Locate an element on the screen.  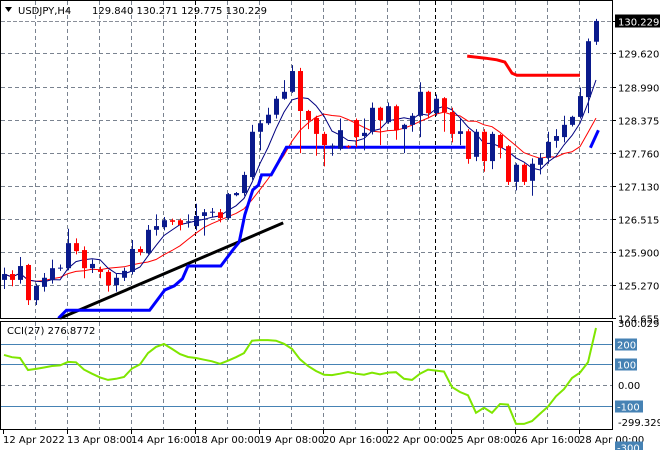
price-tick-label: 126.515 is located at coordinates (638, 221).